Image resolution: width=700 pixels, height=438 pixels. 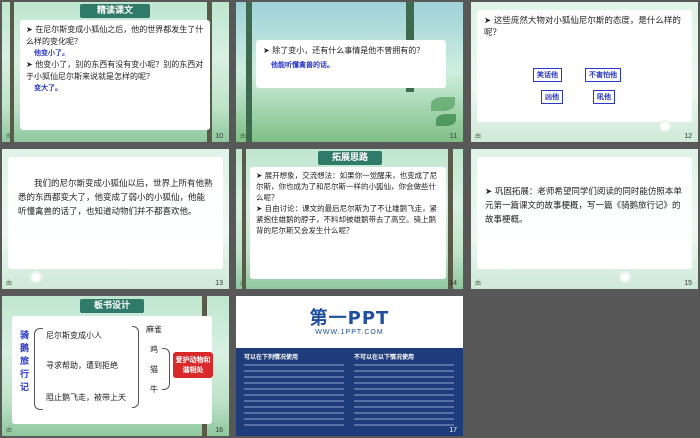 I want to click on animal-label: 鸡, so click(x=154, y=349).